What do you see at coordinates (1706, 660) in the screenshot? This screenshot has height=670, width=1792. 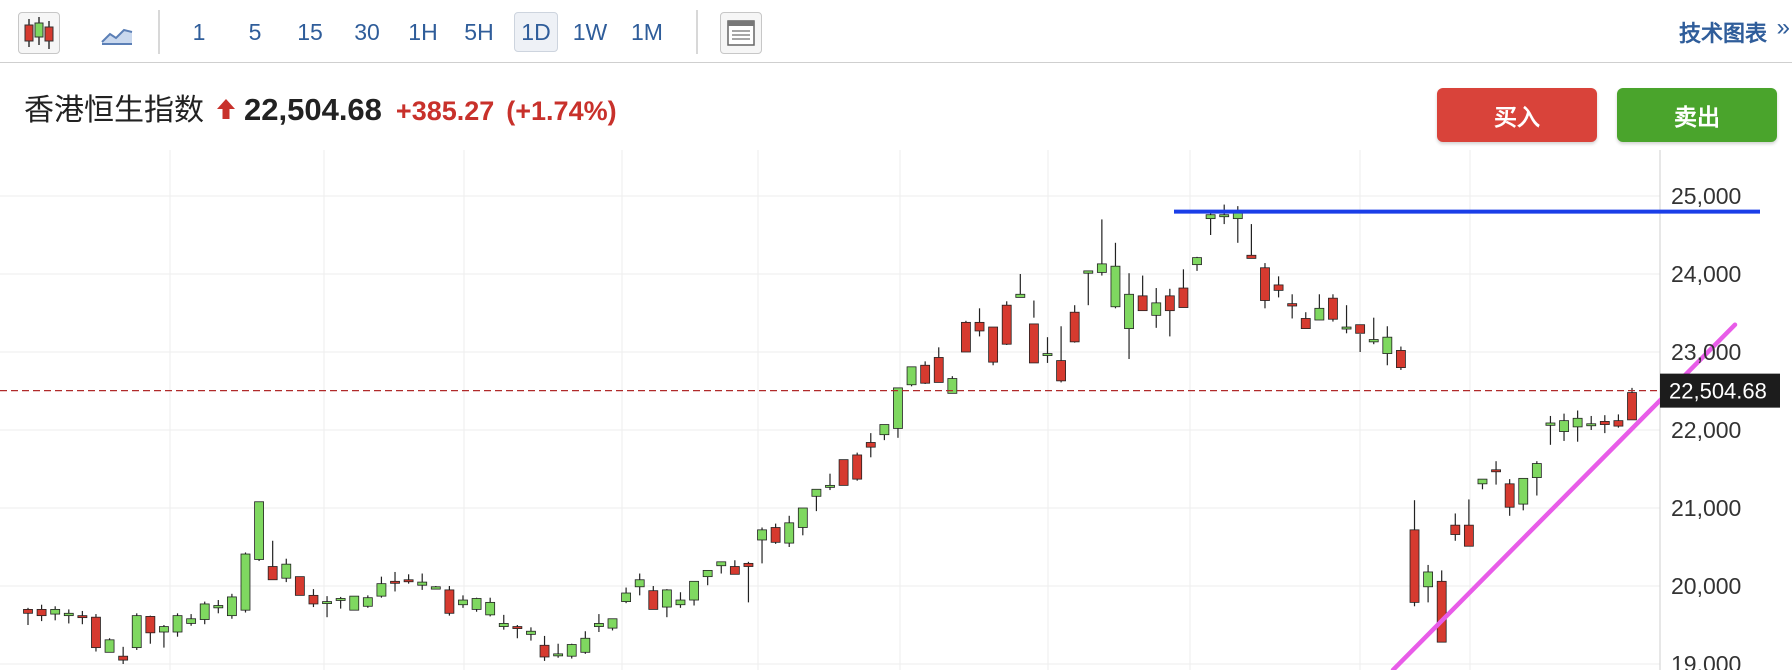 I see `y-tick-label: 19,000` at bounding box center [1706, 660].